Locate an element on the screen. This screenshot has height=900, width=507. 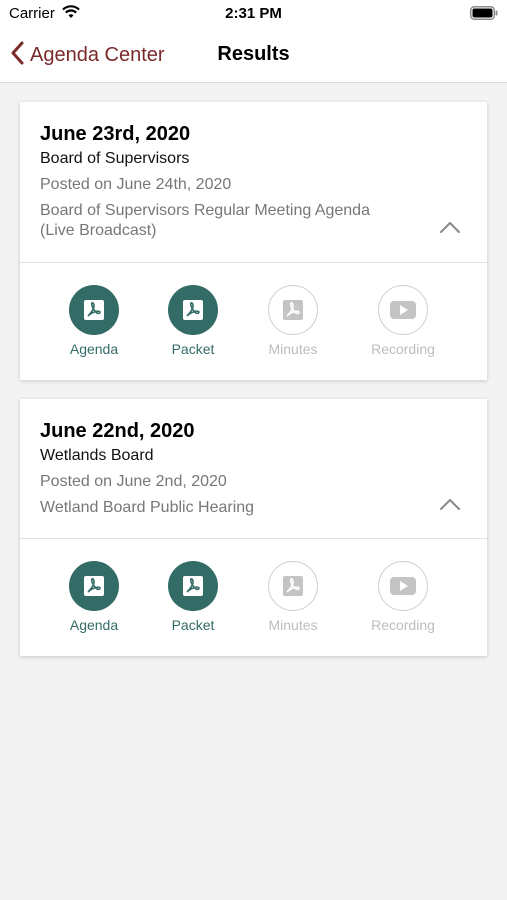
posted-date: Posted on June 24th, 2020 is located at coordinates (136, 184).